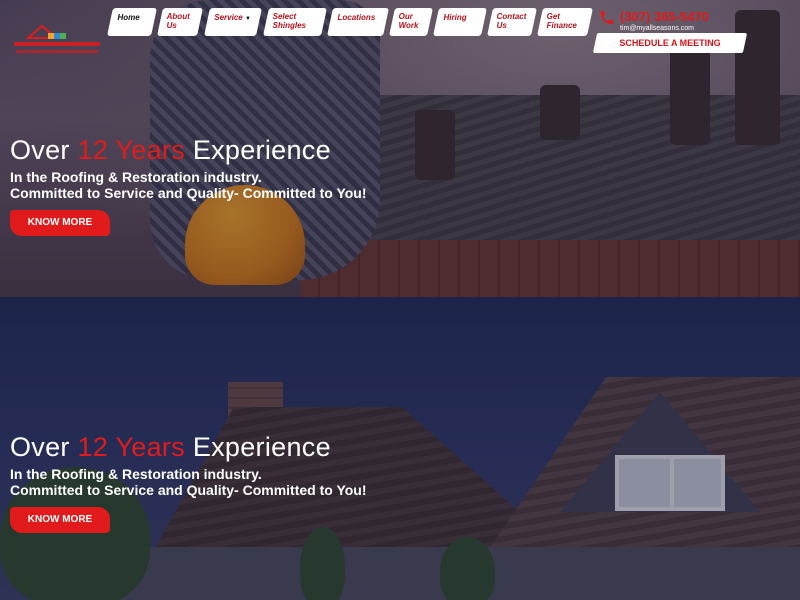 This screenshot has height=600, width=800. I want to click on nav-label: About Us, so click(178, 21).